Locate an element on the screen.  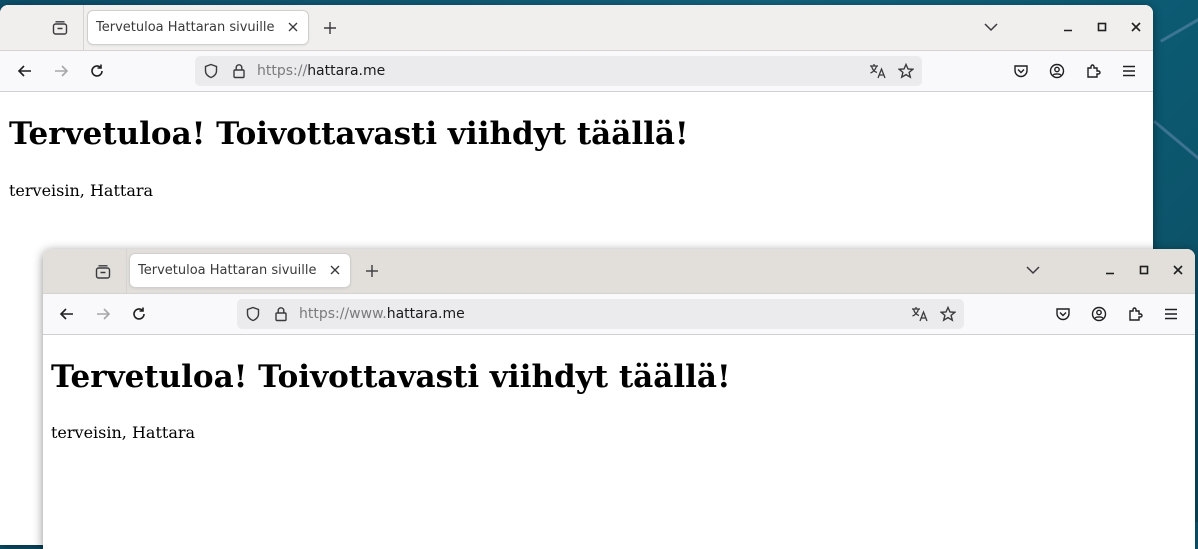
url-text: https://hattara.me is located at coordinates (321, 71).